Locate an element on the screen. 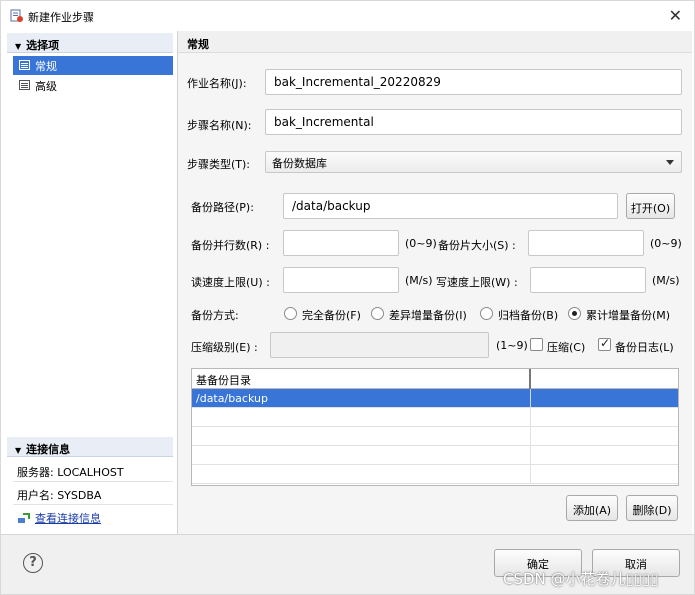  view-connection-link-row: 查看连接信息 is located at coordinates (59, 518).